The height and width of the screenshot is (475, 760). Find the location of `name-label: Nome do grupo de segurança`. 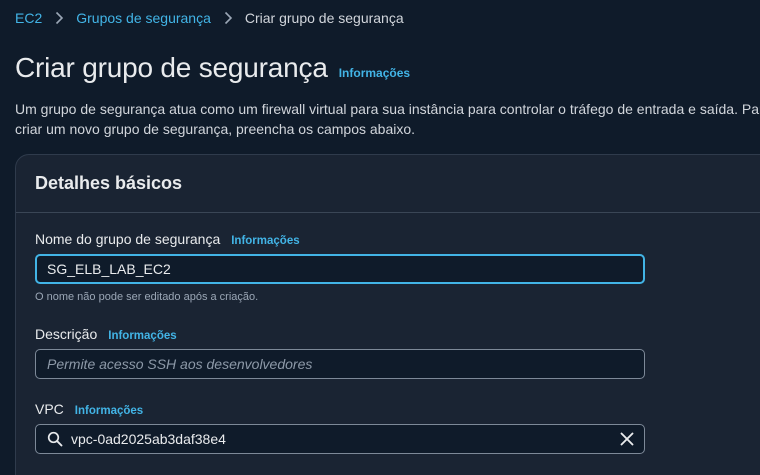

name-label: Nome do grupo de segurança is located at coordinates (128, 239).